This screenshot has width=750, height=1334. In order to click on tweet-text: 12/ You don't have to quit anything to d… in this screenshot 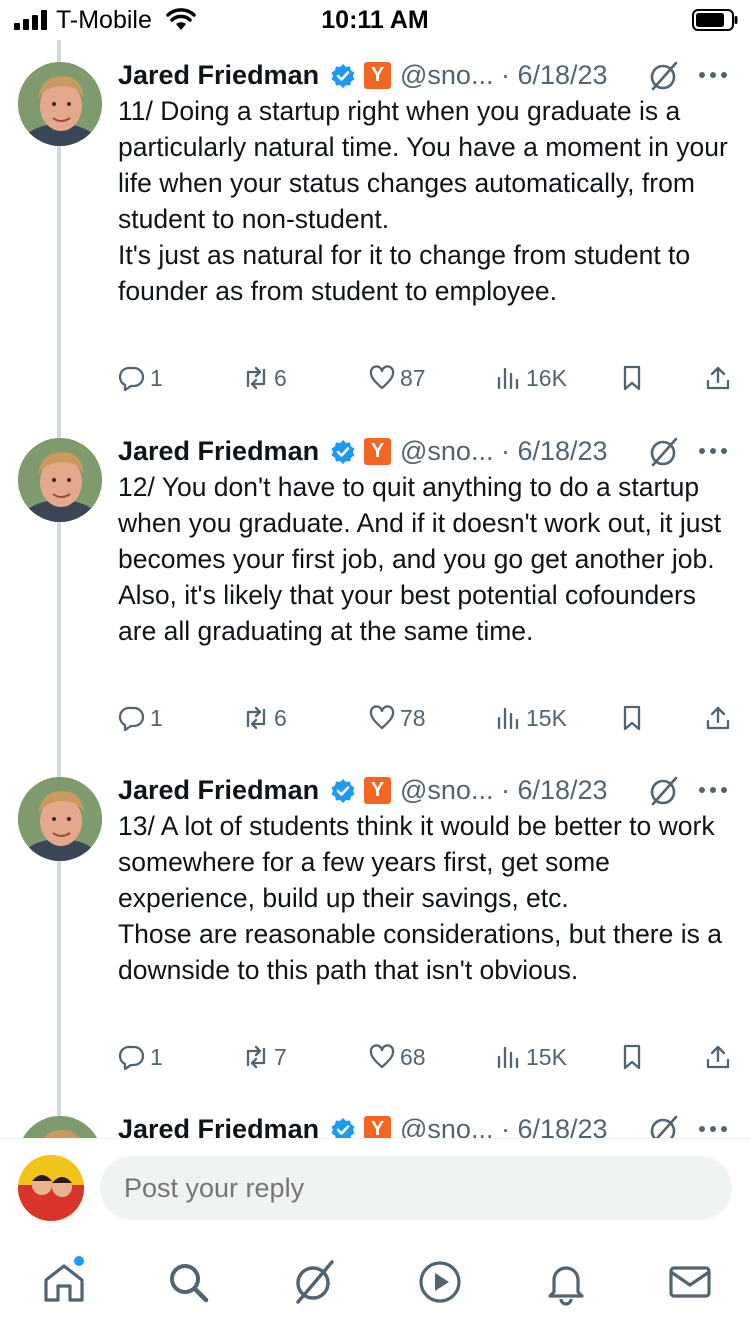, I will do `click(420, 559)`.